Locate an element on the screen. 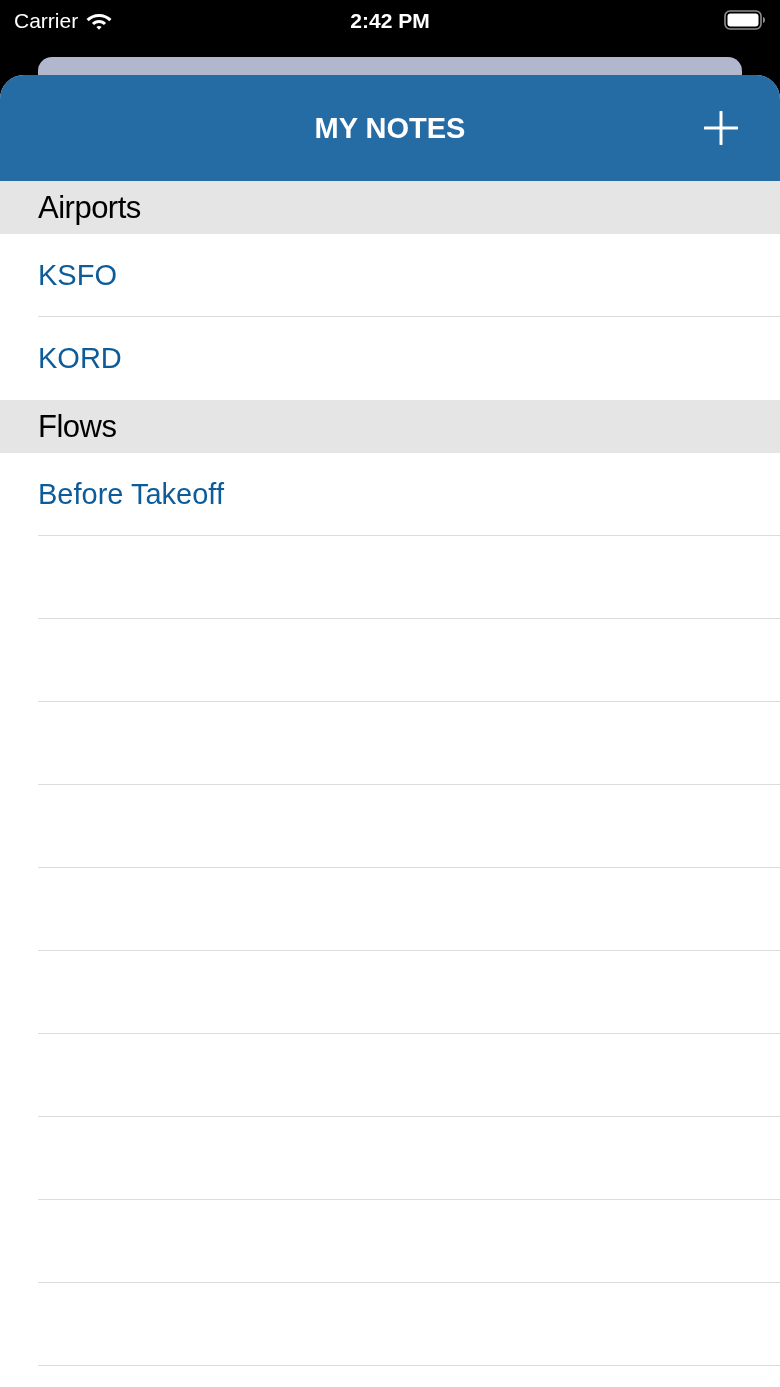 The image size is (780, 1387). nav-title: MY NOTES is located at coordinates (390, 128).